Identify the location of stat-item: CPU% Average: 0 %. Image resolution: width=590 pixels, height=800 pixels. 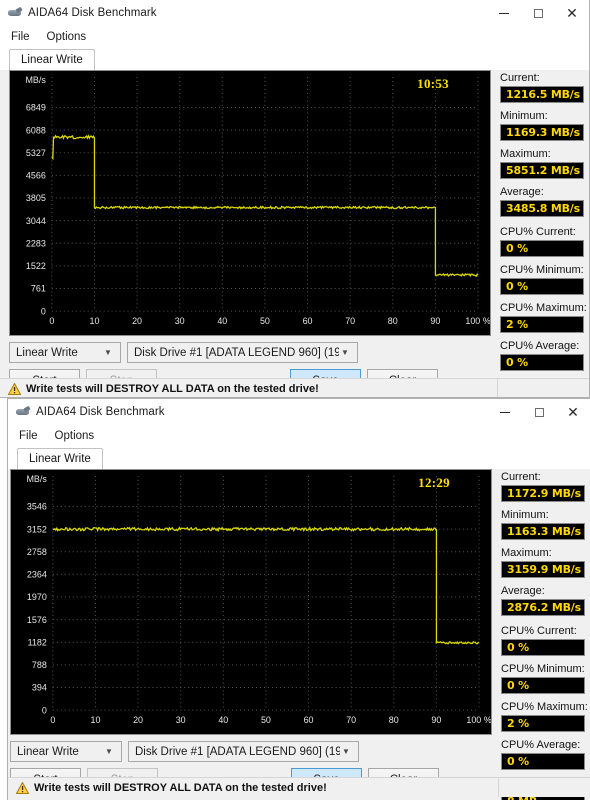
(543, 754).